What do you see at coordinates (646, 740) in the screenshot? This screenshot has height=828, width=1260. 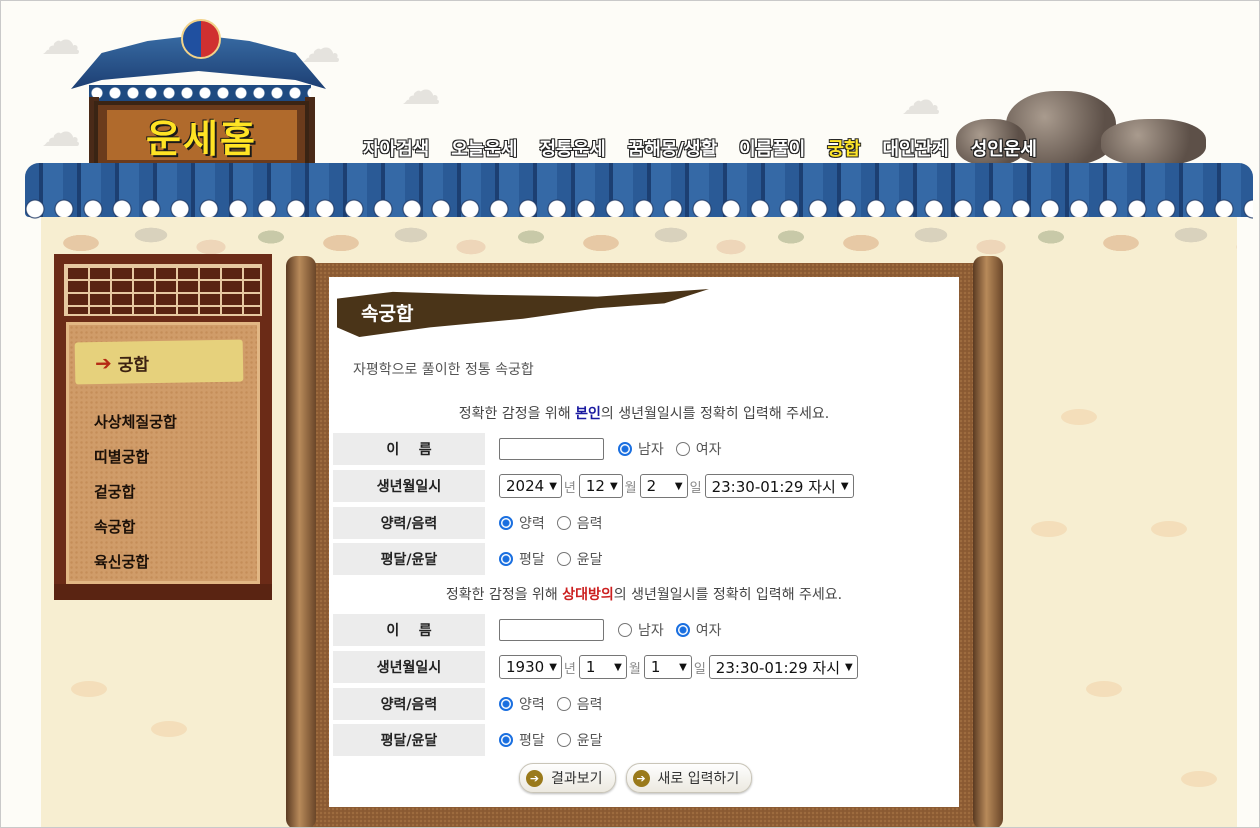 I see `partner-leap-row: 평달/윤달 평달 윤달` at bounding box center [646, 740].